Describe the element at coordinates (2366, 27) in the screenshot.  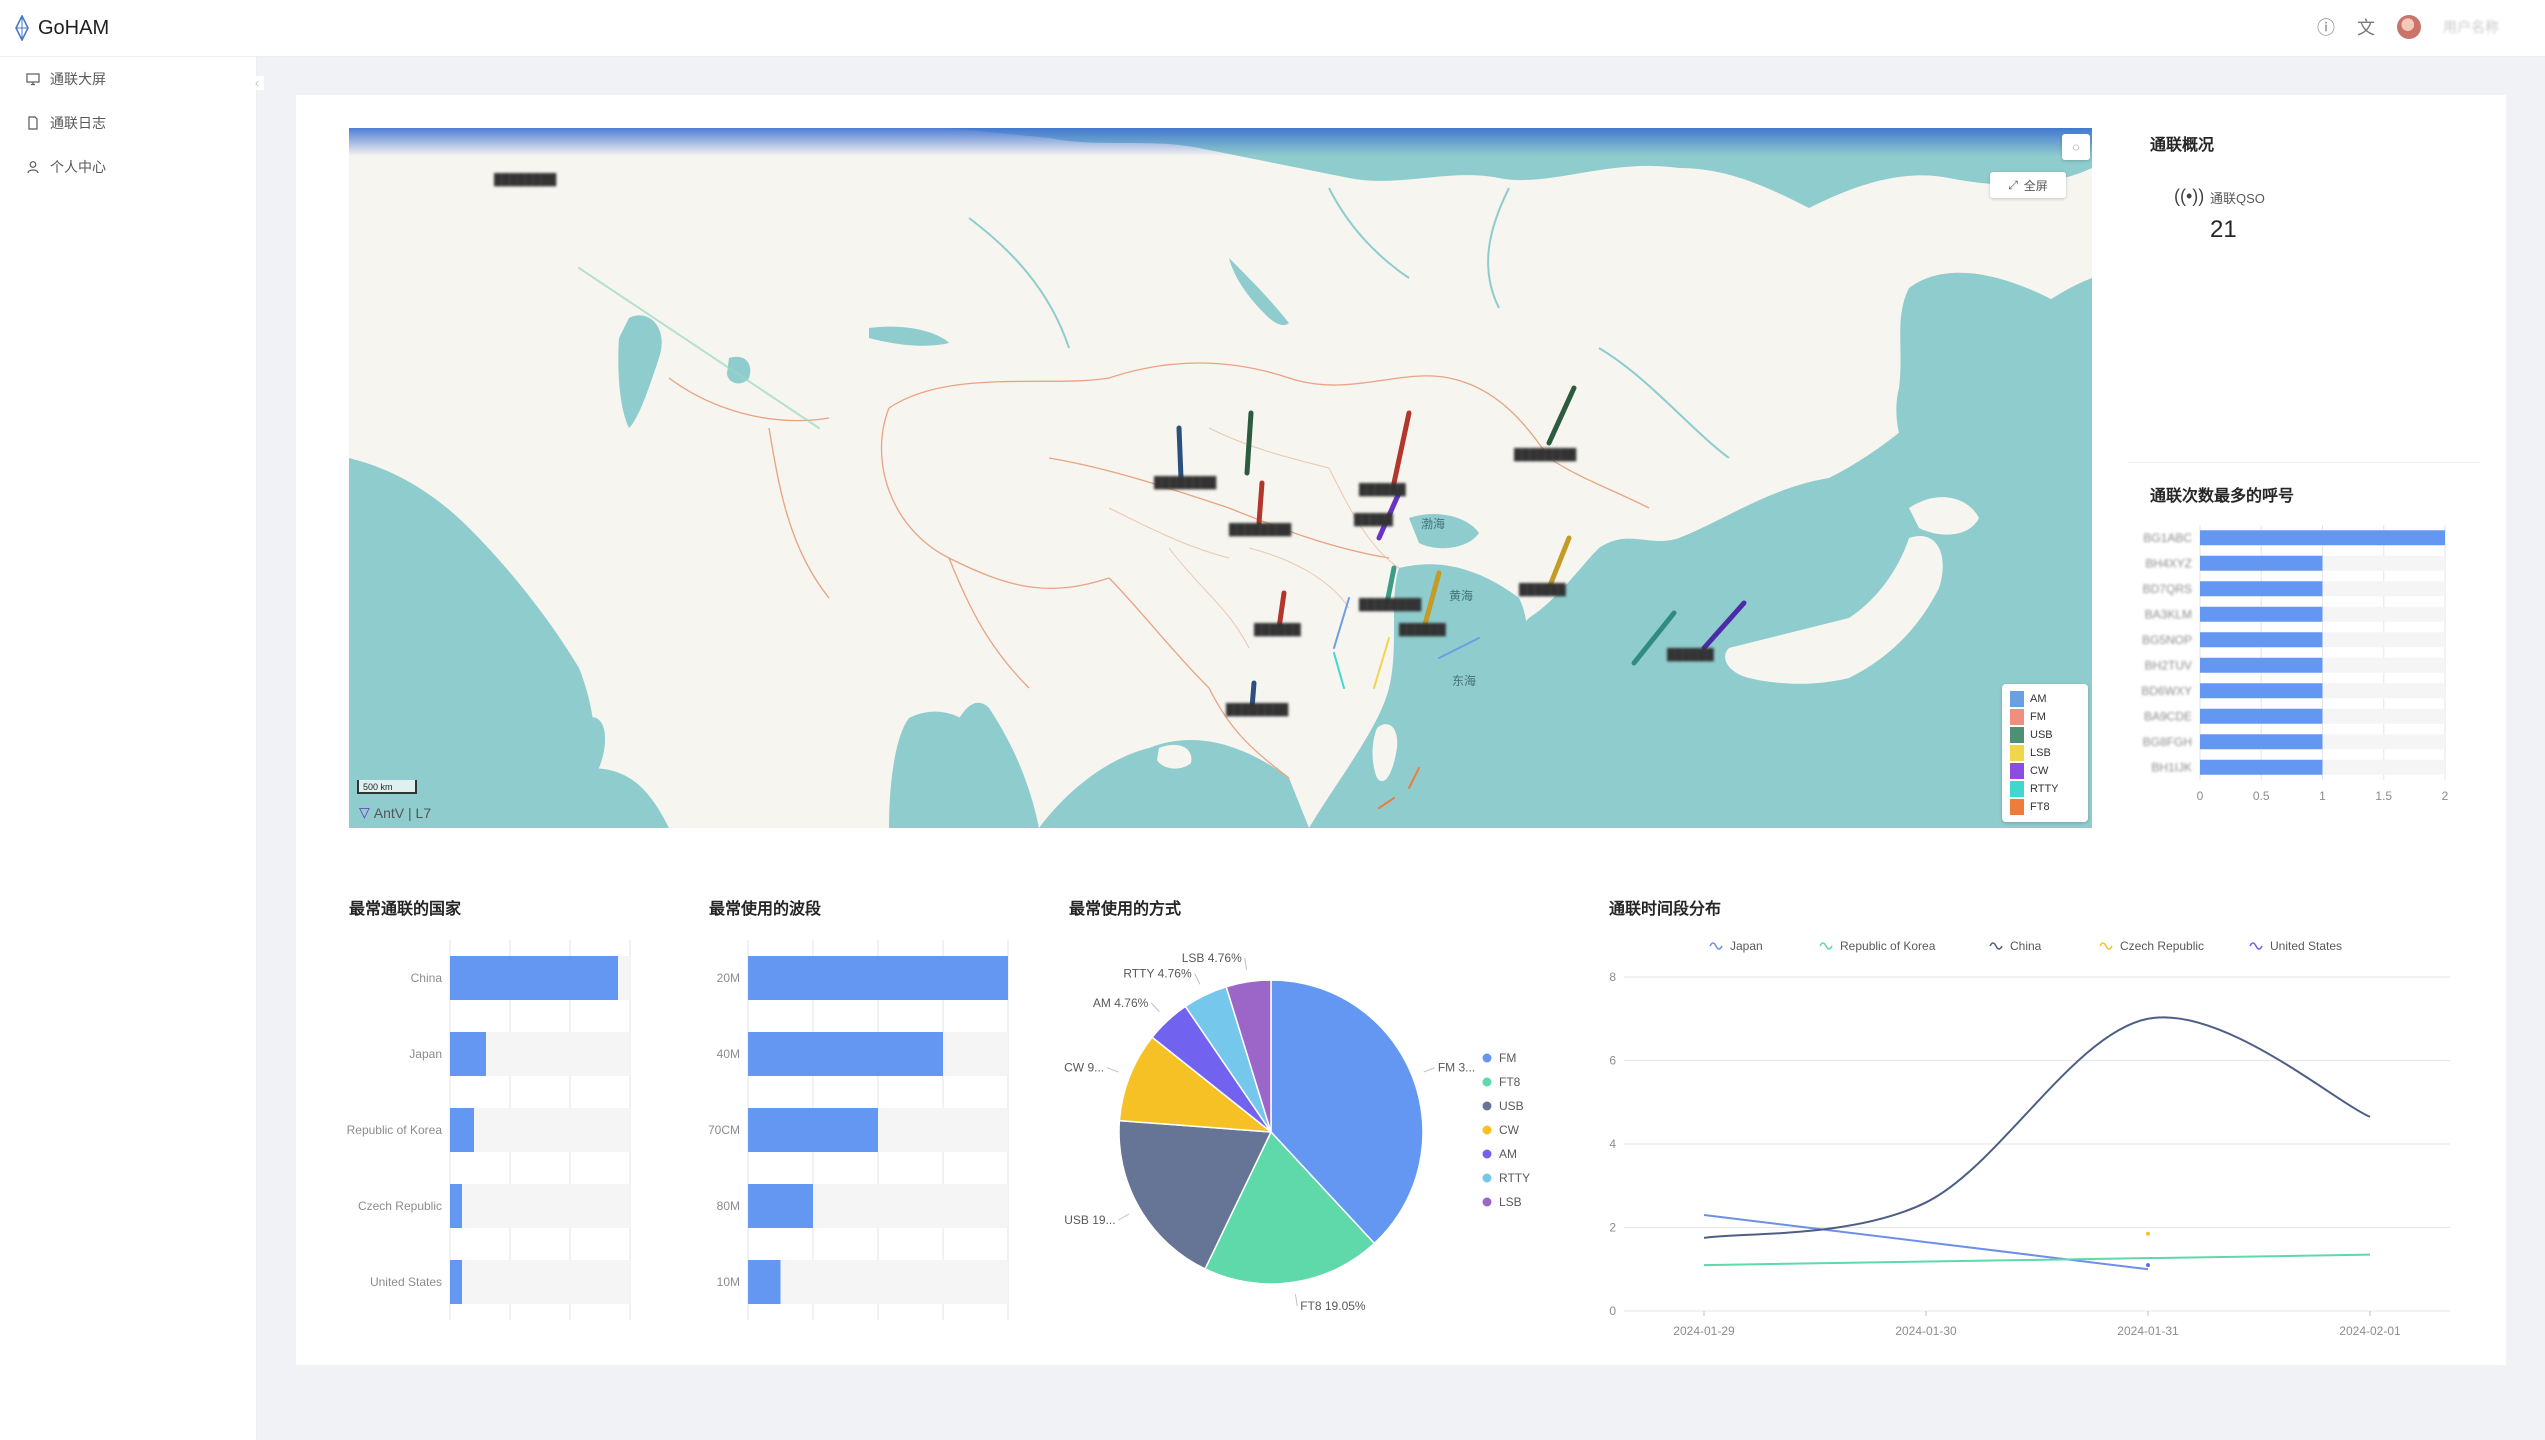
I see `translate-icon: 文` at that location.